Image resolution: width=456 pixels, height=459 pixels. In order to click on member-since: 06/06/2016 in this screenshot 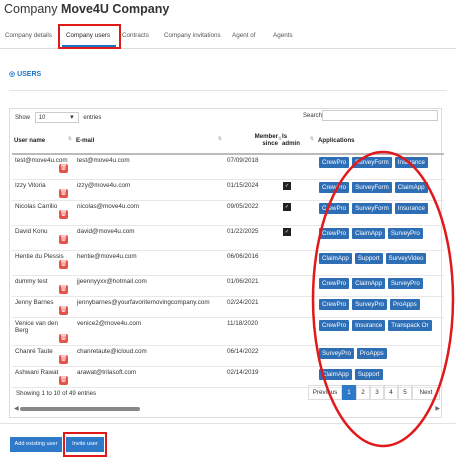, I will do `click(243, 256)`.